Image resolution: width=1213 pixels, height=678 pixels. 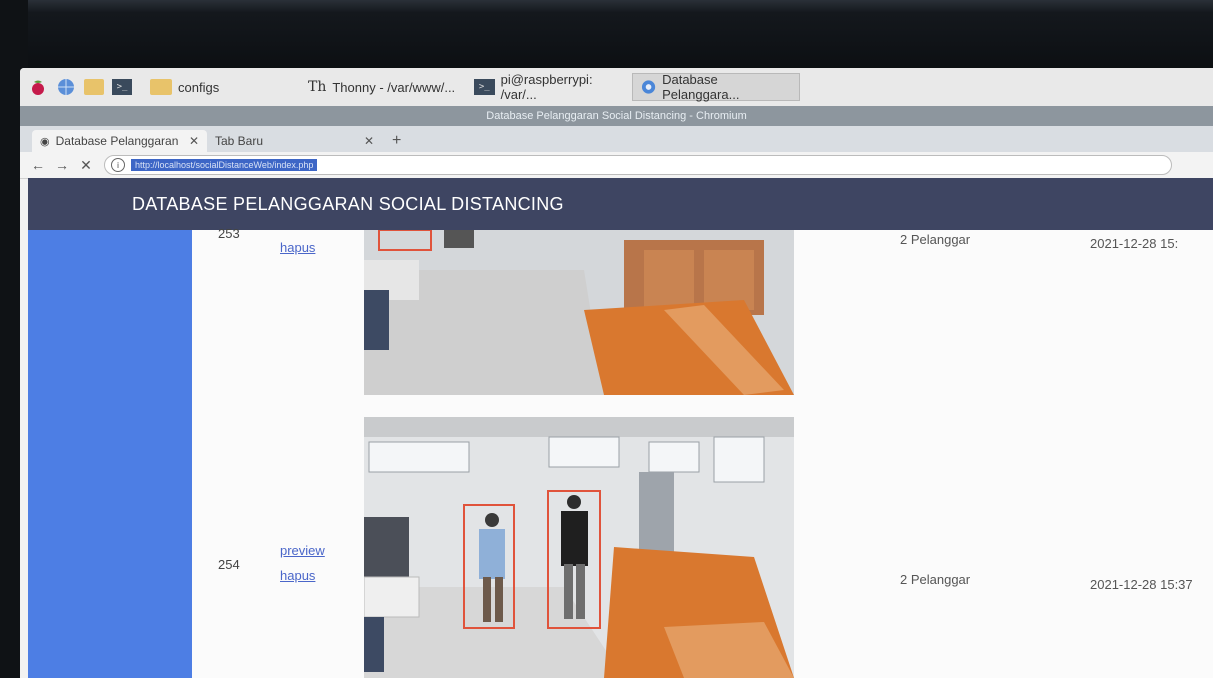 I want to click on record-id: 253, so click(x=229, y=233).